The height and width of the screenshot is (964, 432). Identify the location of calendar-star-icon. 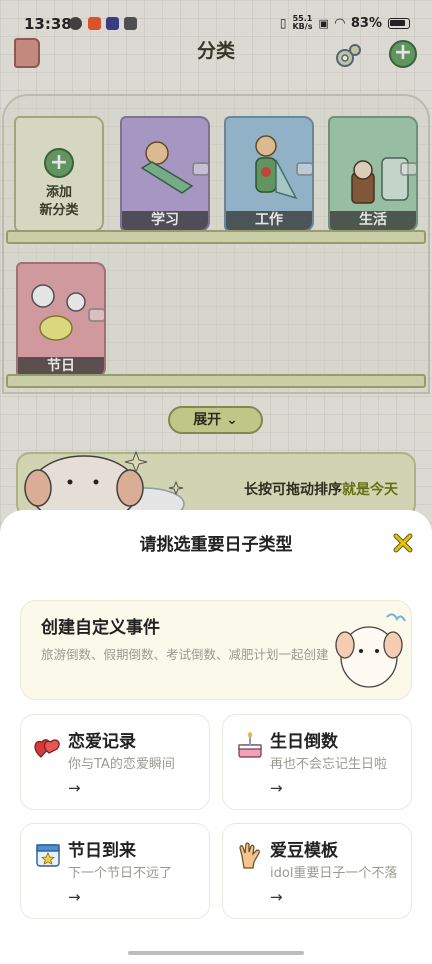
(48, 855).